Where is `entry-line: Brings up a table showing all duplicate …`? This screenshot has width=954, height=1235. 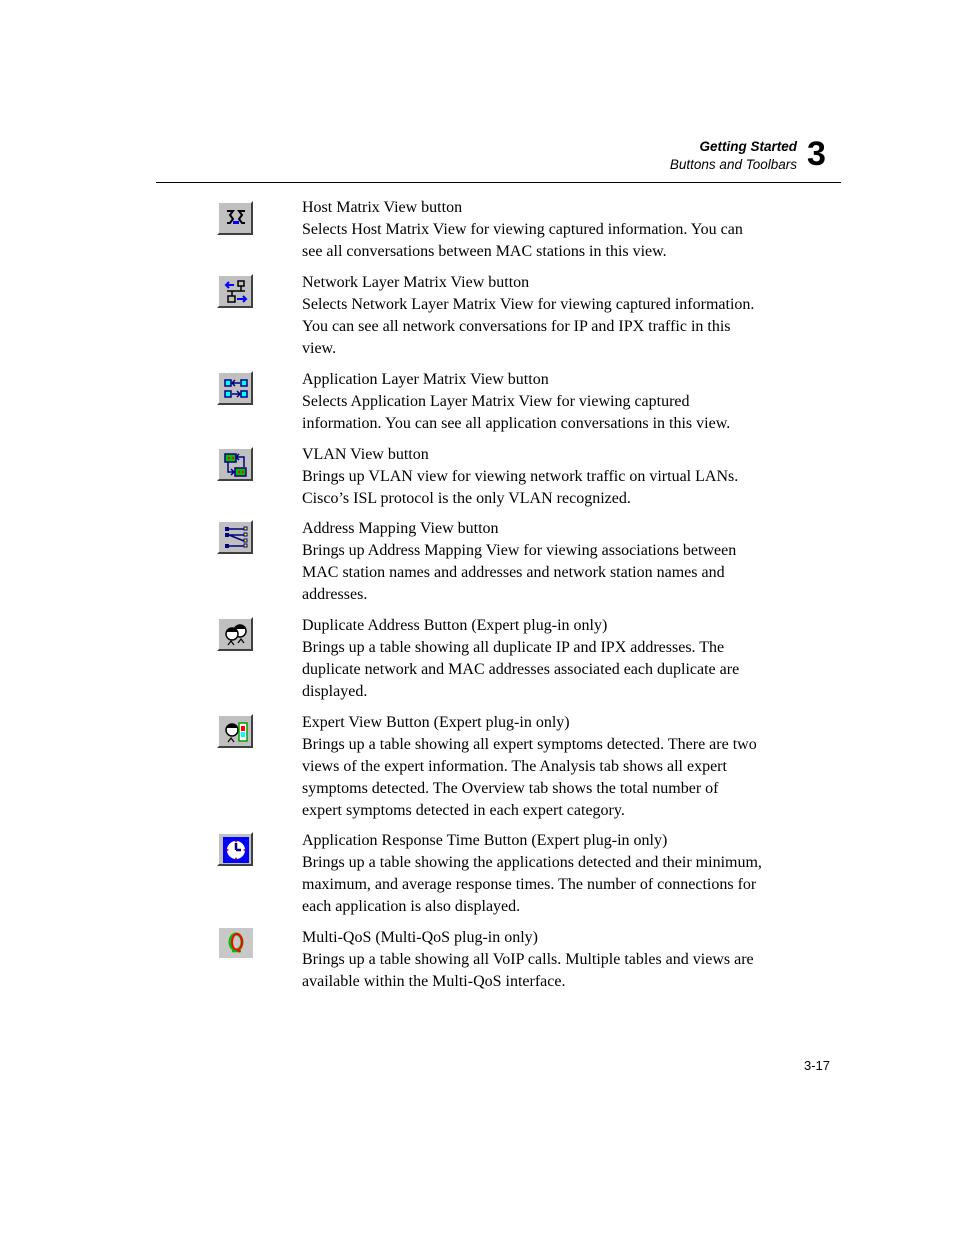 entry-line: Brings up a table showing all duplicate … is located at coordinates (513, 647).